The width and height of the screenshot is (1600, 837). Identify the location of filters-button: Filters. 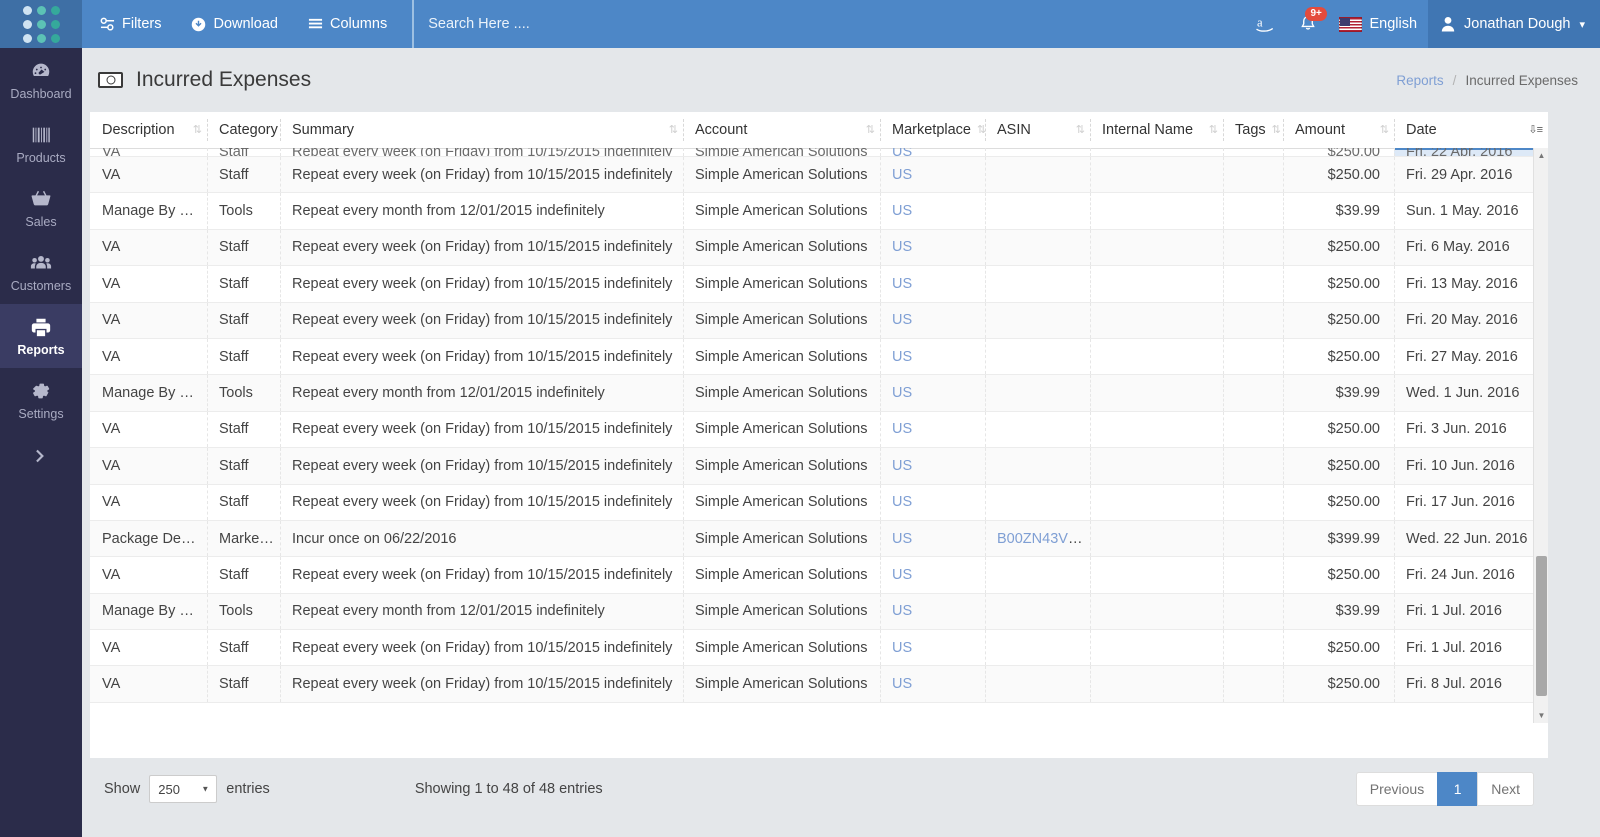
(129, 24).